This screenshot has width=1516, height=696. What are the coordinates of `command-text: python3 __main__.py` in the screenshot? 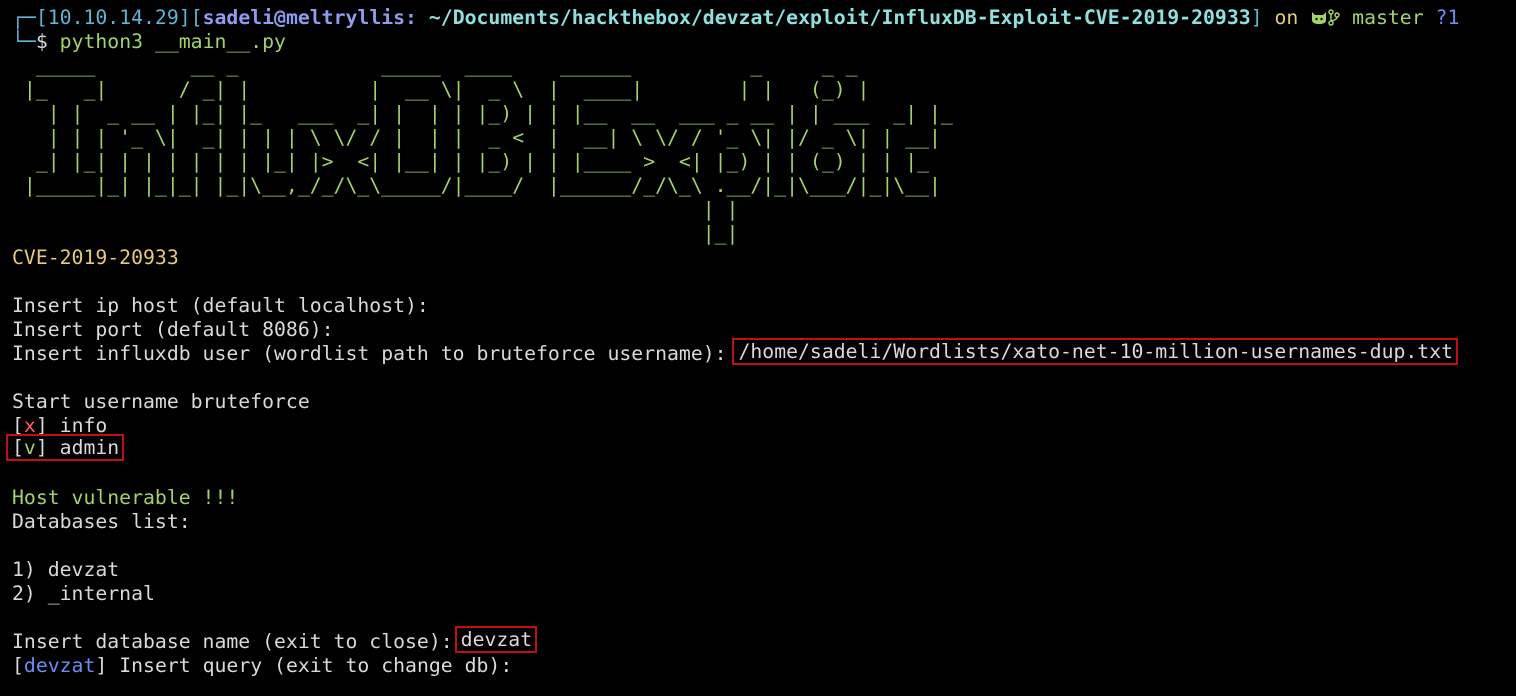 It's located at (172, 41).